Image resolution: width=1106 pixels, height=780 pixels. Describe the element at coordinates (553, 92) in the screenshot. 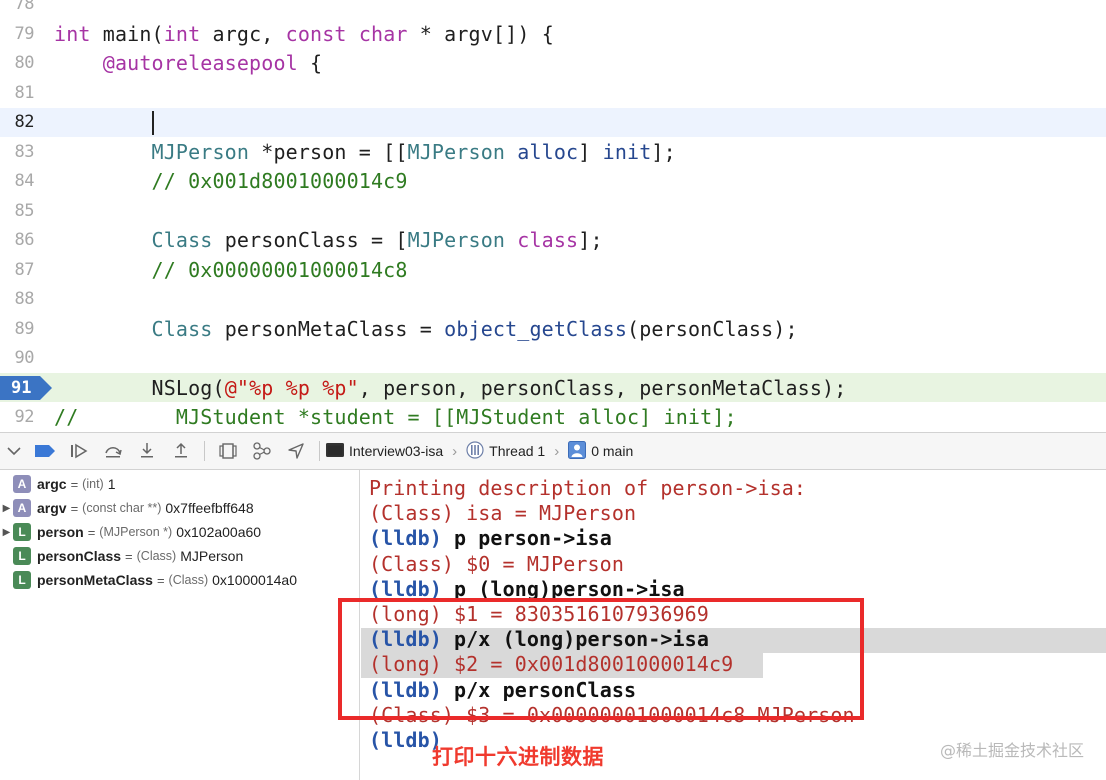

I see `code-line-81: 81` at that location.